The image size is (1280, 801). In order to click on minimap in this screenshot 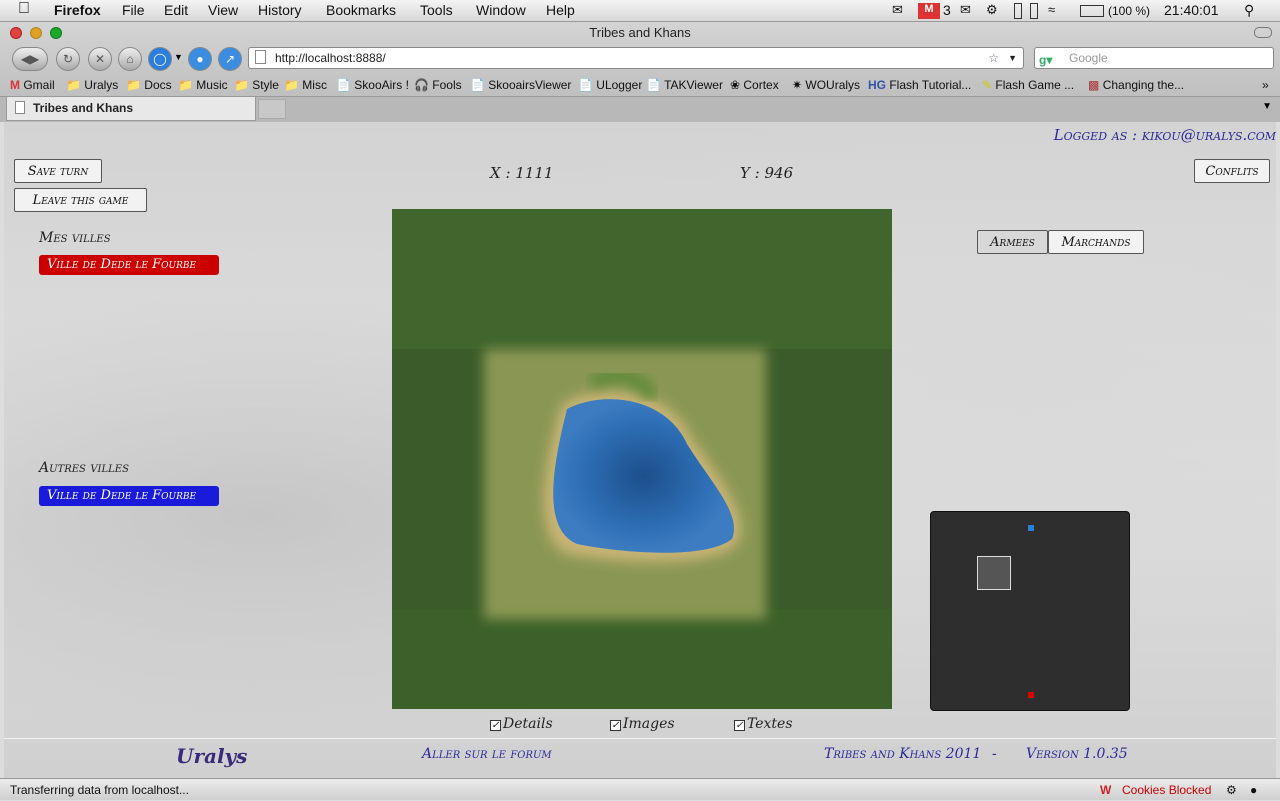, I will do `click(1030, 611)`.